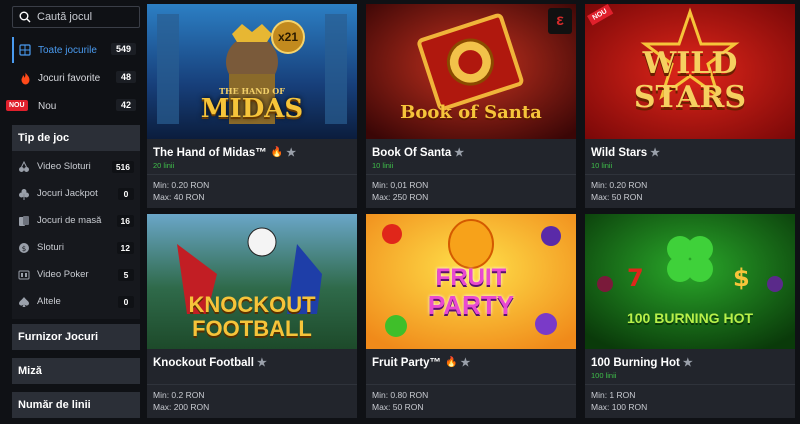 The height and width of the screenshot is (424, 800). Describe the element at coordinates (126, 275) in the screenshot. I see `filter-count: 5` at that location.